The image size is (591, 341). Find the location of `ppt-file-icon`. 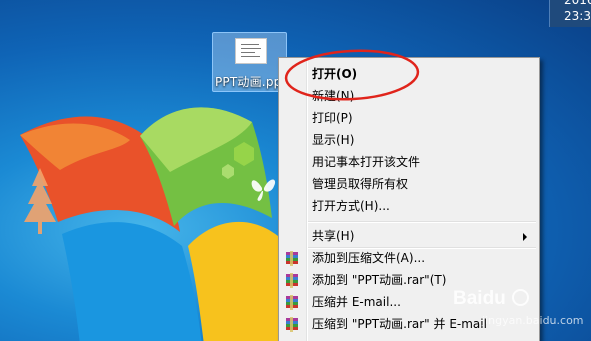

ppt-file-icon is located at coordinates (251, 51).